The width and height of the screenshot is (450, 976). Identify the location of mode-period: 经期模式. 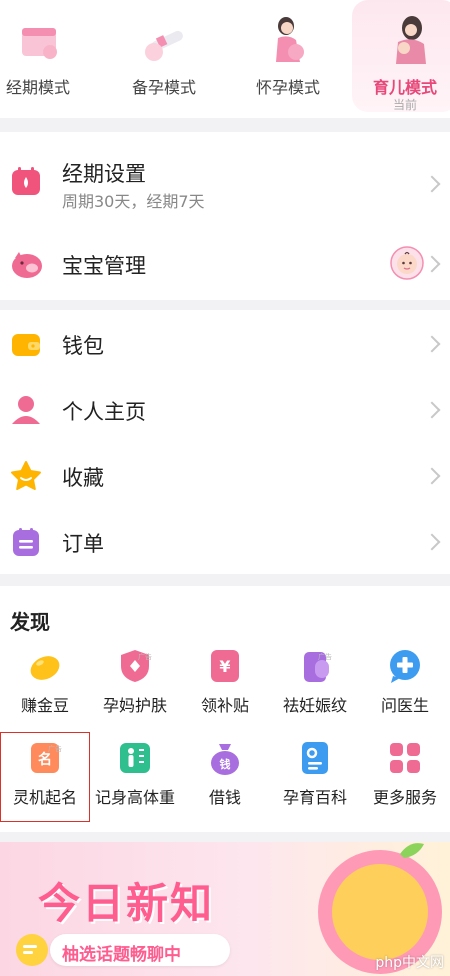
(47, 56).